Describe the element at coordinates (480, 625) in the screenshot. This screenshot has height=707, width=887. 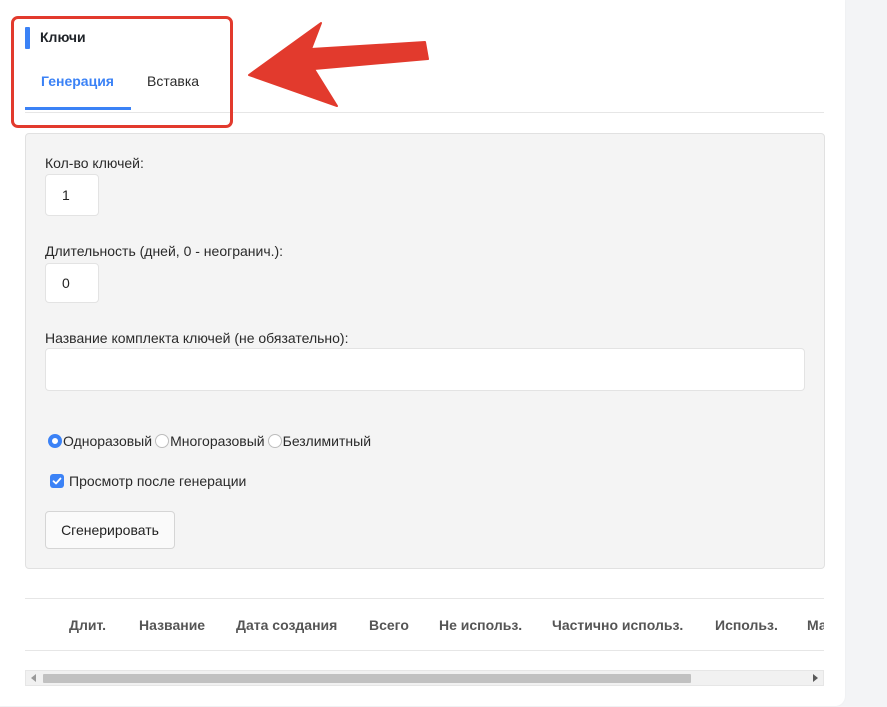
I see `column-header-unused: Не использ.` at that location.